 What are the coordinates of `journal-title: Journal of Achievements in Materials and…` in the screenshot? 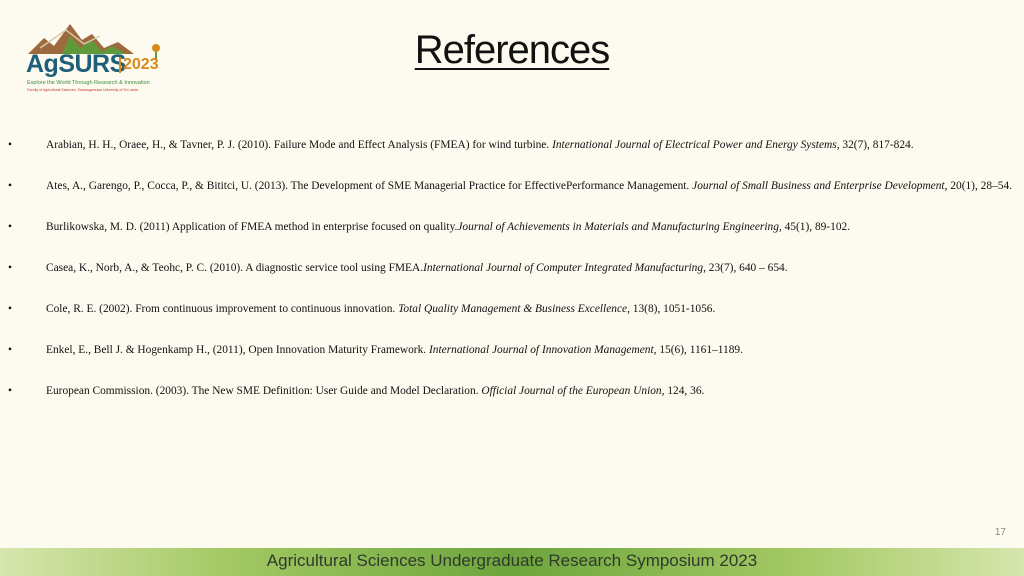 It's located at (619, 227).